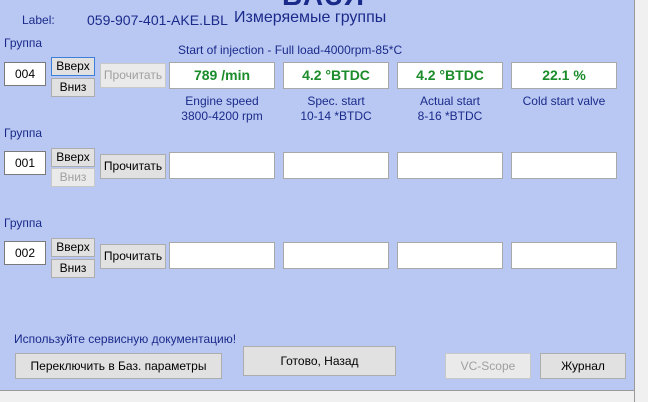 Image resolution: width=648 pixels, height=402 pixels. What do you see at coordinates (73, 268) in the screenshot?
I see `group-3-down-button: Вниз` at bounding box center [73, 268].